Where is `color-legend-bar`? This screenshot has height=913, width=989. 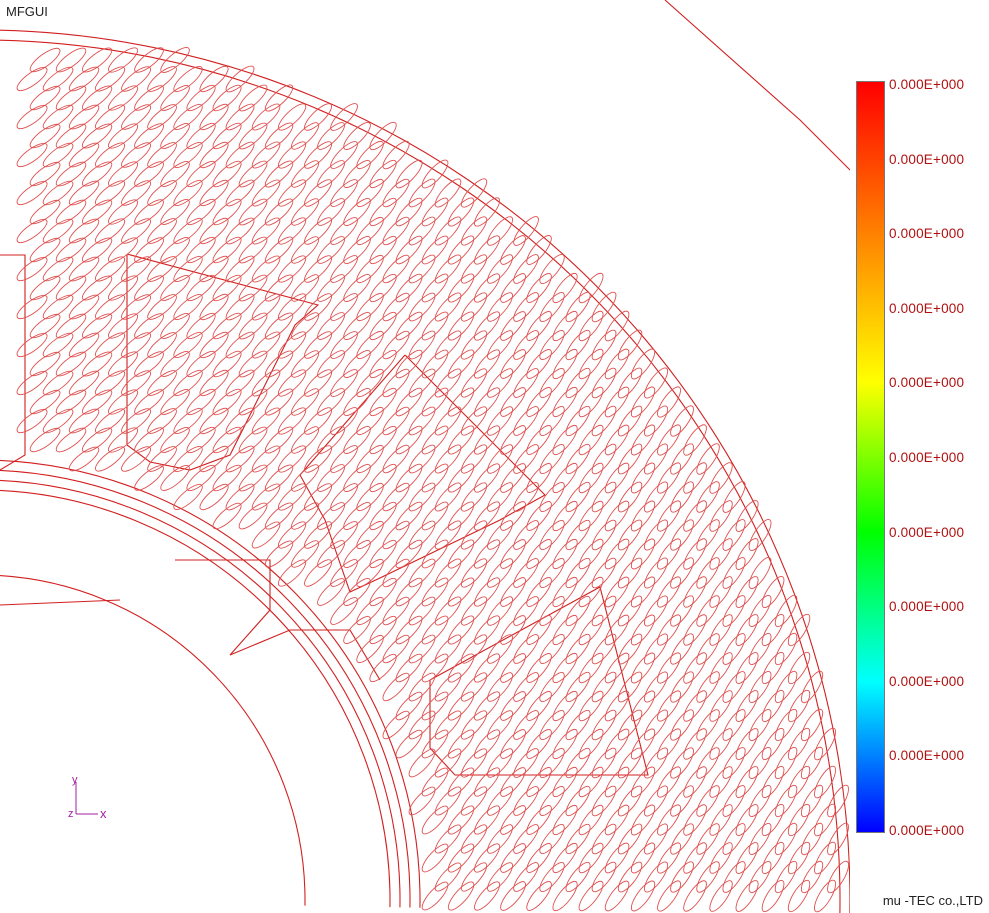
color-legend-bar is located at coordinates (870, 457).